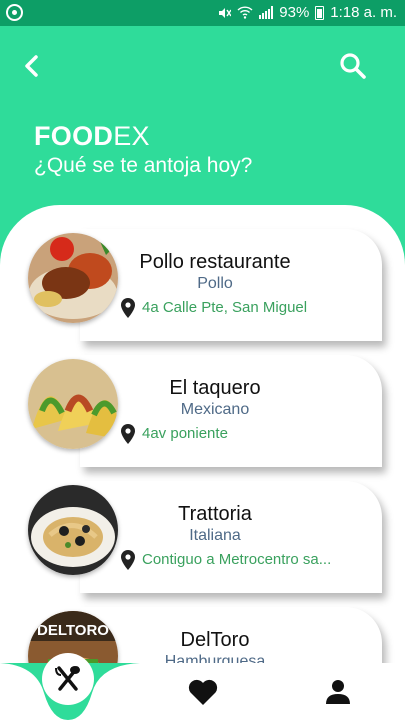 The width and height of the screenshot is (405, 720). I want to click on fork-knife-icon, so click(67, 678).